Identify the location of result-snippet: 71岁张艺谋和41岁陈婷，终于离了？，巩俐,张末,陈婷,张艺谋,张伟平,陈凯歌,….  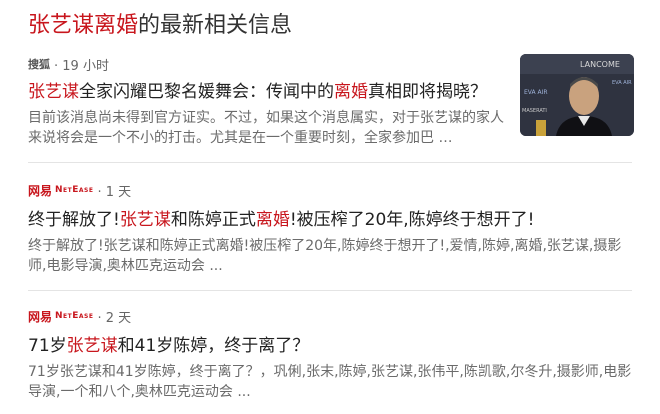
(330, 382).